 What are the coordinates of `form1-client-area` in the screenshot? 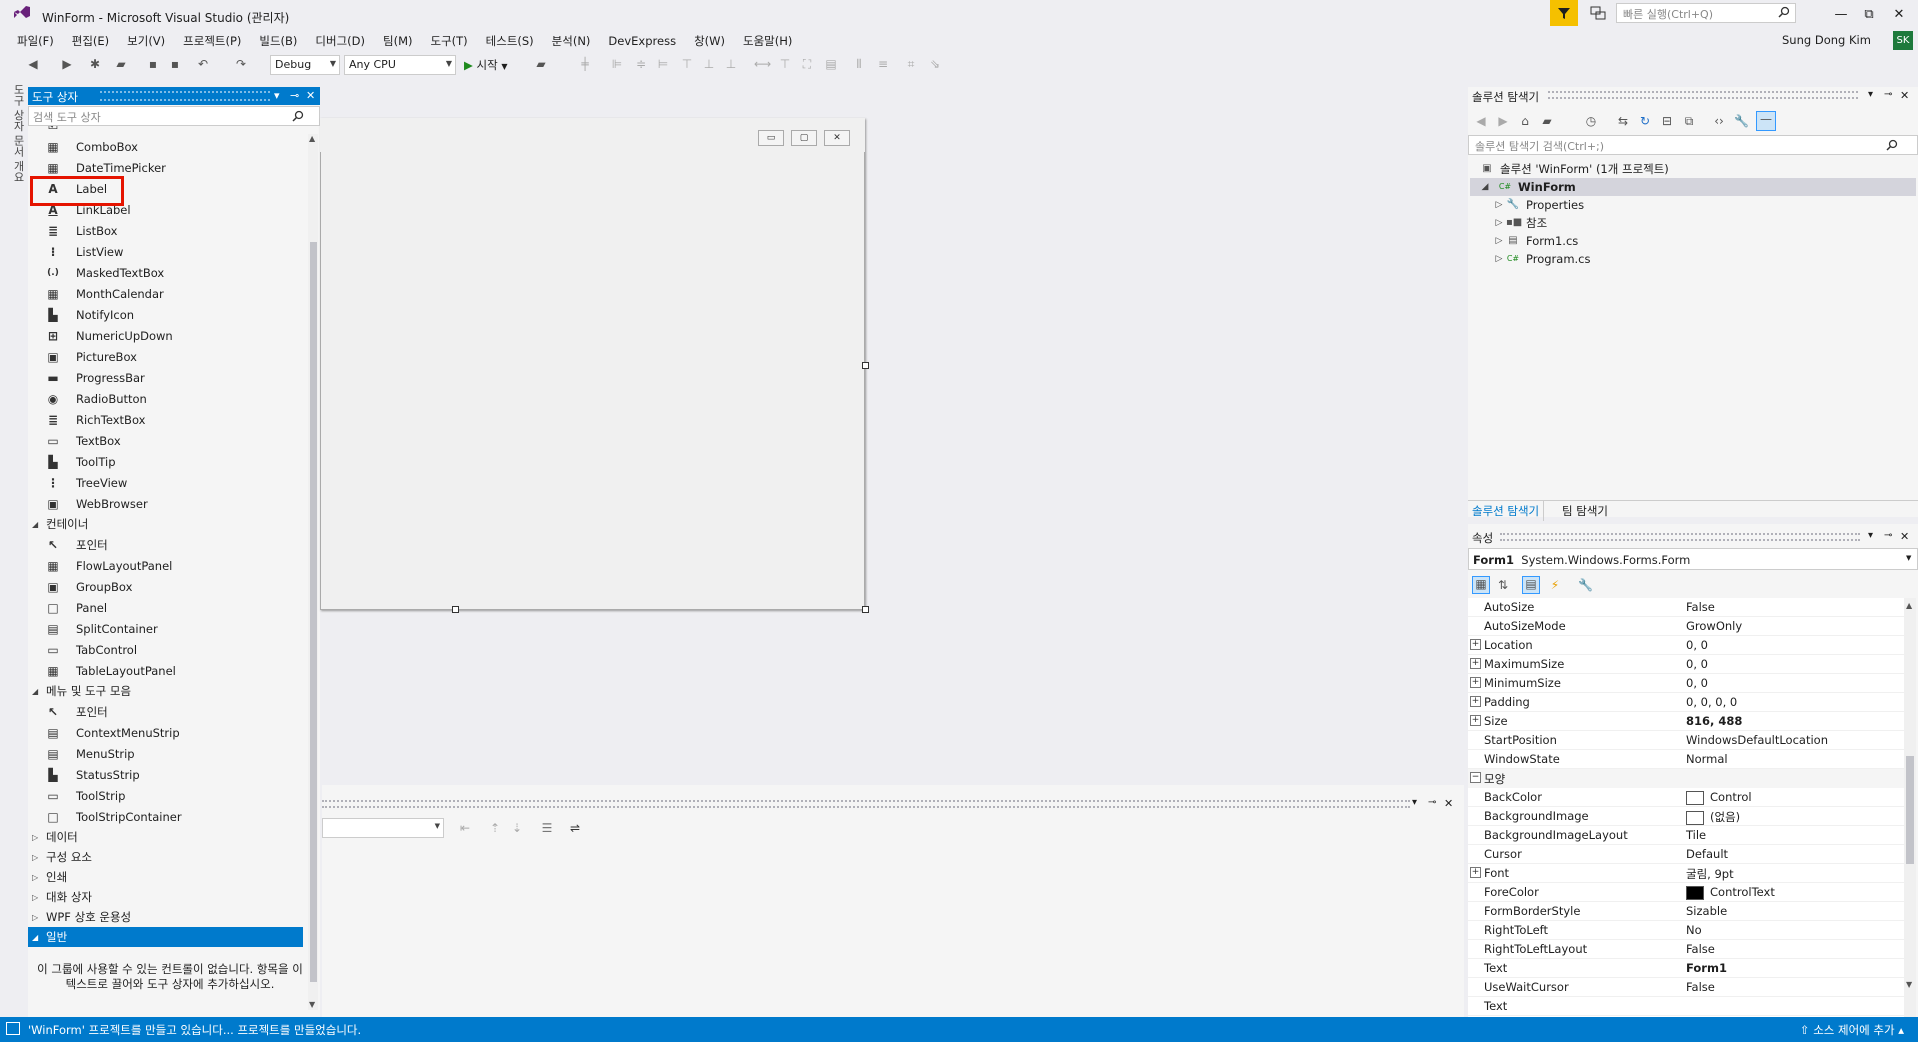 It's located at (592, 379).